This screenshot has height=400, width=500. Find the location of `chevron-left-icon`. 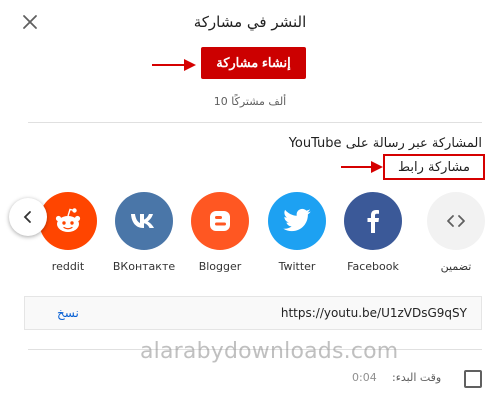

chevron-left-icon is located at coordinates (27, 217).